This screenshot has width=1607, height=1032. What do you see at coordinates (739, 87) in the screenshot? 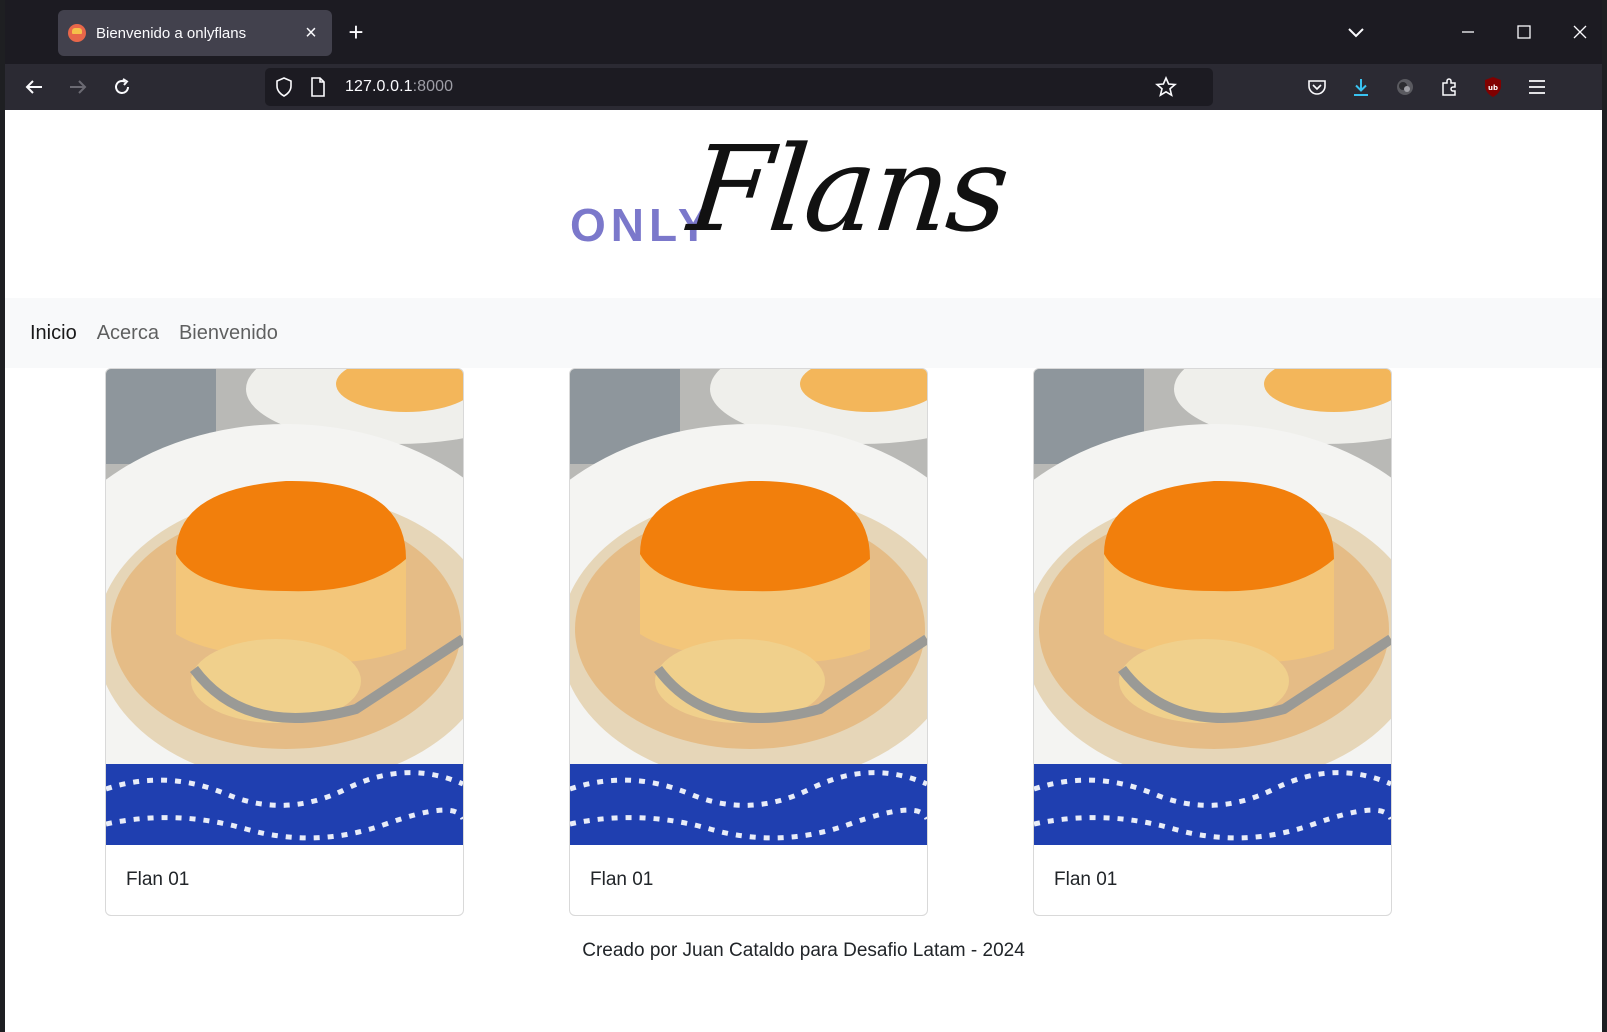
I see `url-bar: 127.0.0.1:8000` at bounding box center [739, 87].